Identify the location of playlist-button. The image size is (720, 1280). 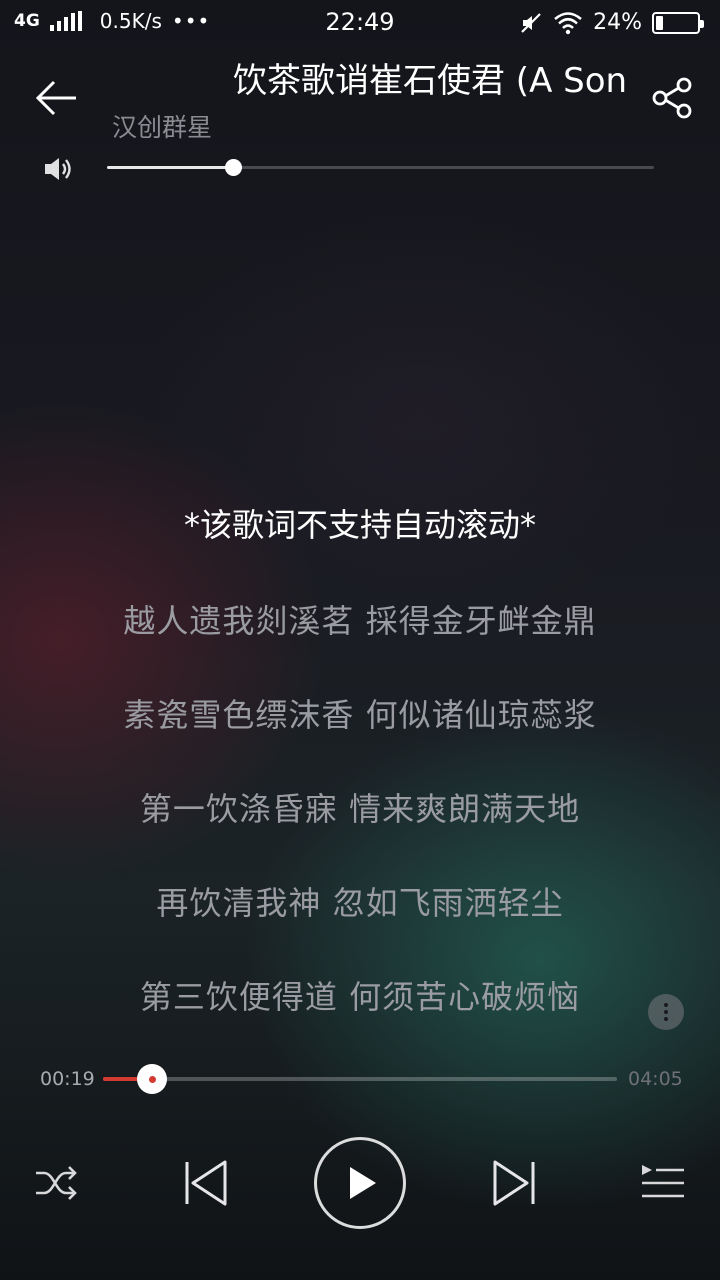
(663, 1183).